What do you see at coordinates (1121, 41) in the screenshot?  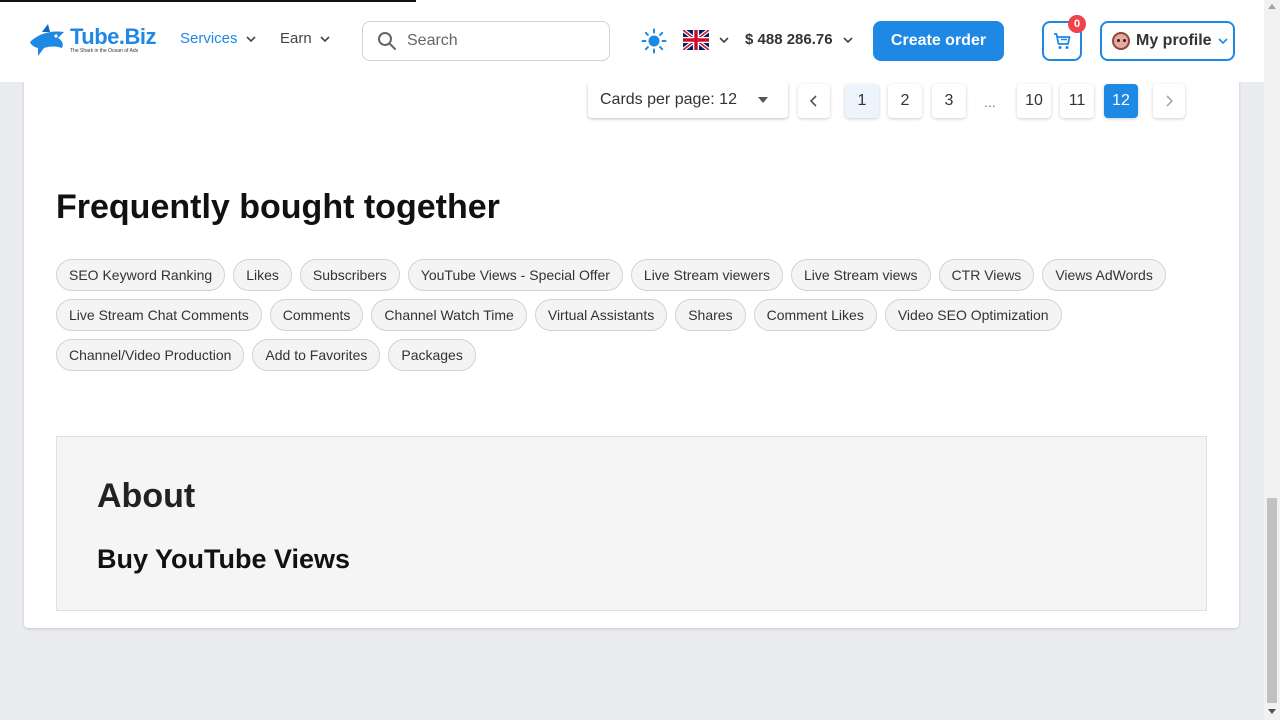 I see `avatar` at bounding box center [1121, 41].